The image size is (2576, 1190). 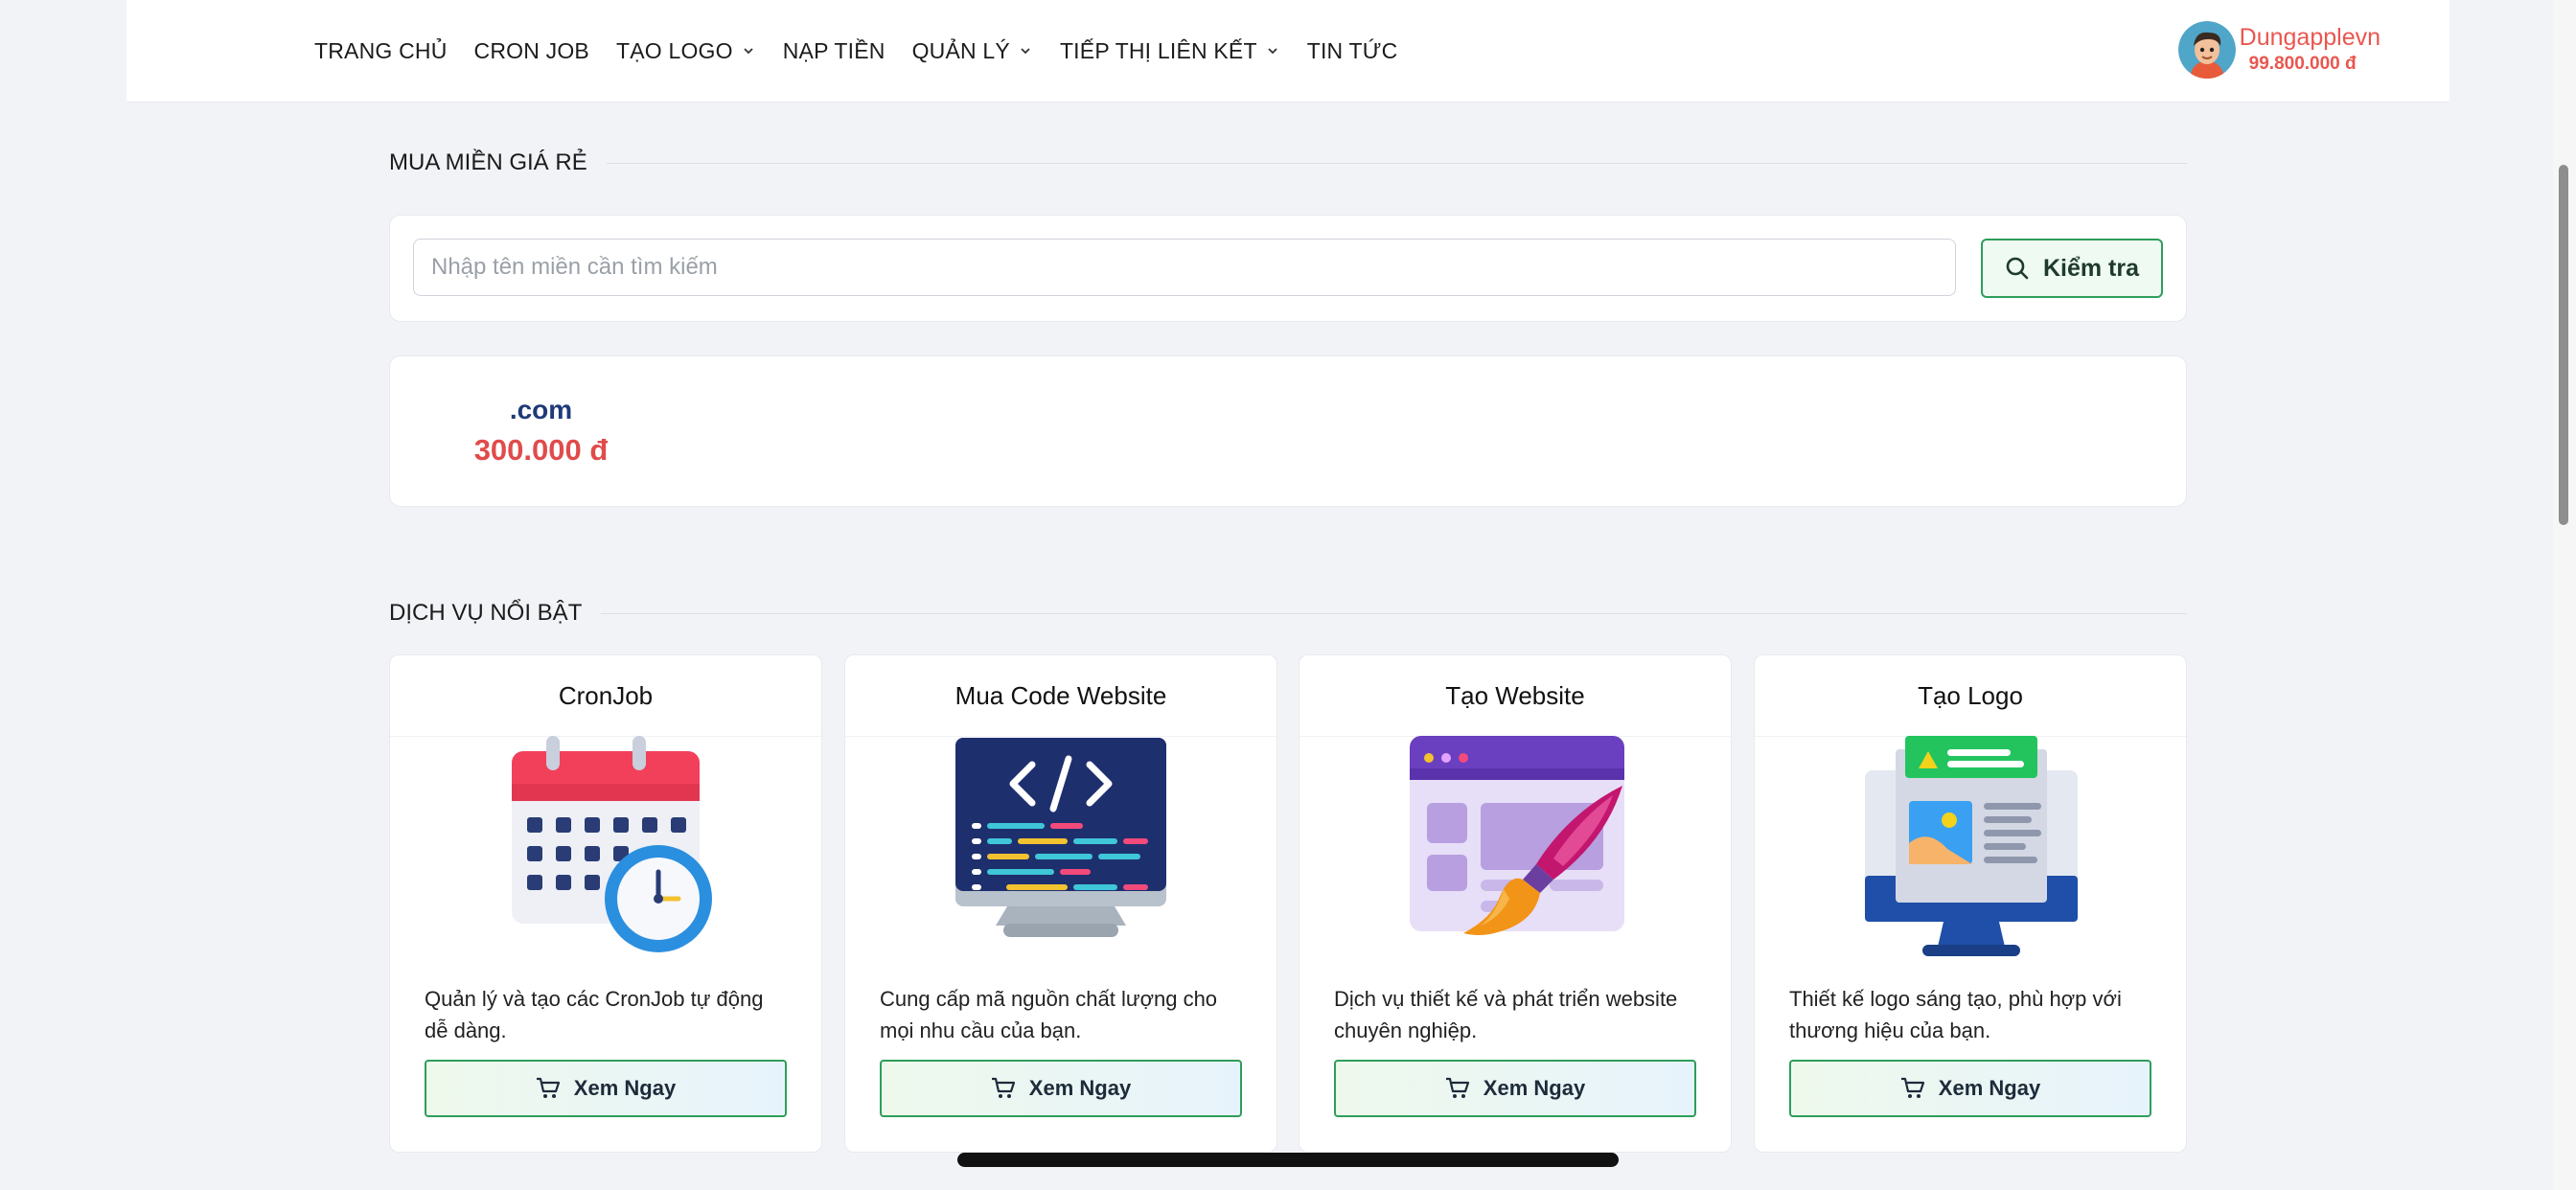 I want to click on menu-label: TIN TỨC, so click(x=1352, y=50).